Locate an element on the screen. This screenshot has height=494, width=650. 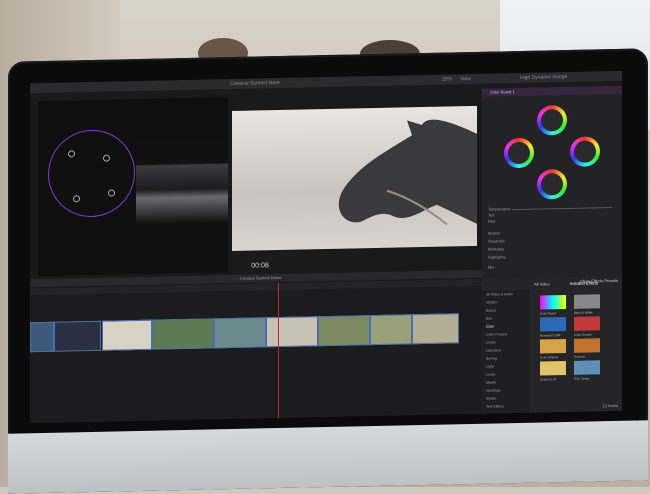
effect-label: Color Board is located at coordinates (548, 313).